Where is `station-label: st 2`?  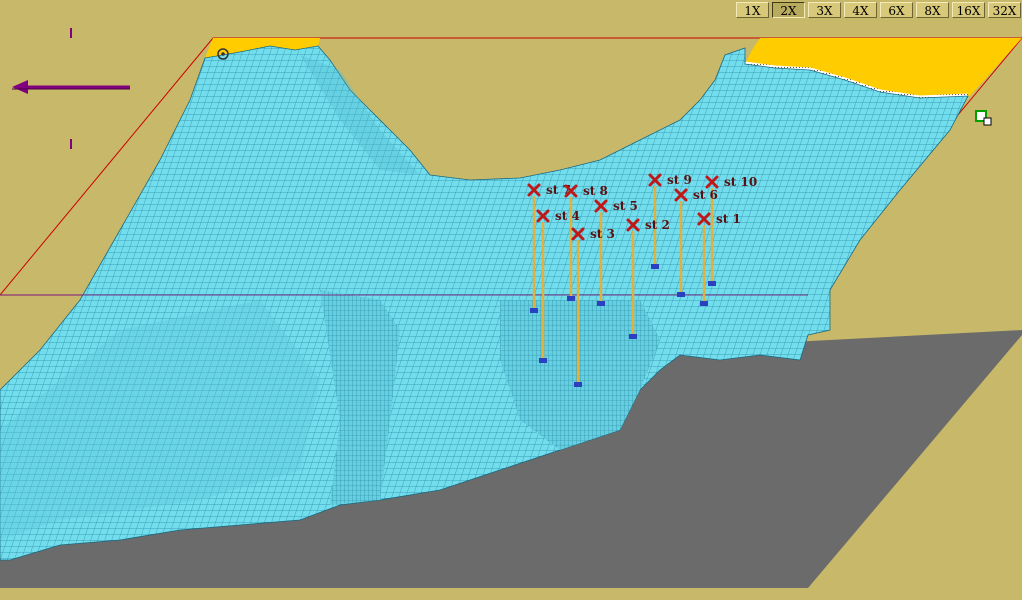
station-label: st 2 is located at coordinates (657, 225).